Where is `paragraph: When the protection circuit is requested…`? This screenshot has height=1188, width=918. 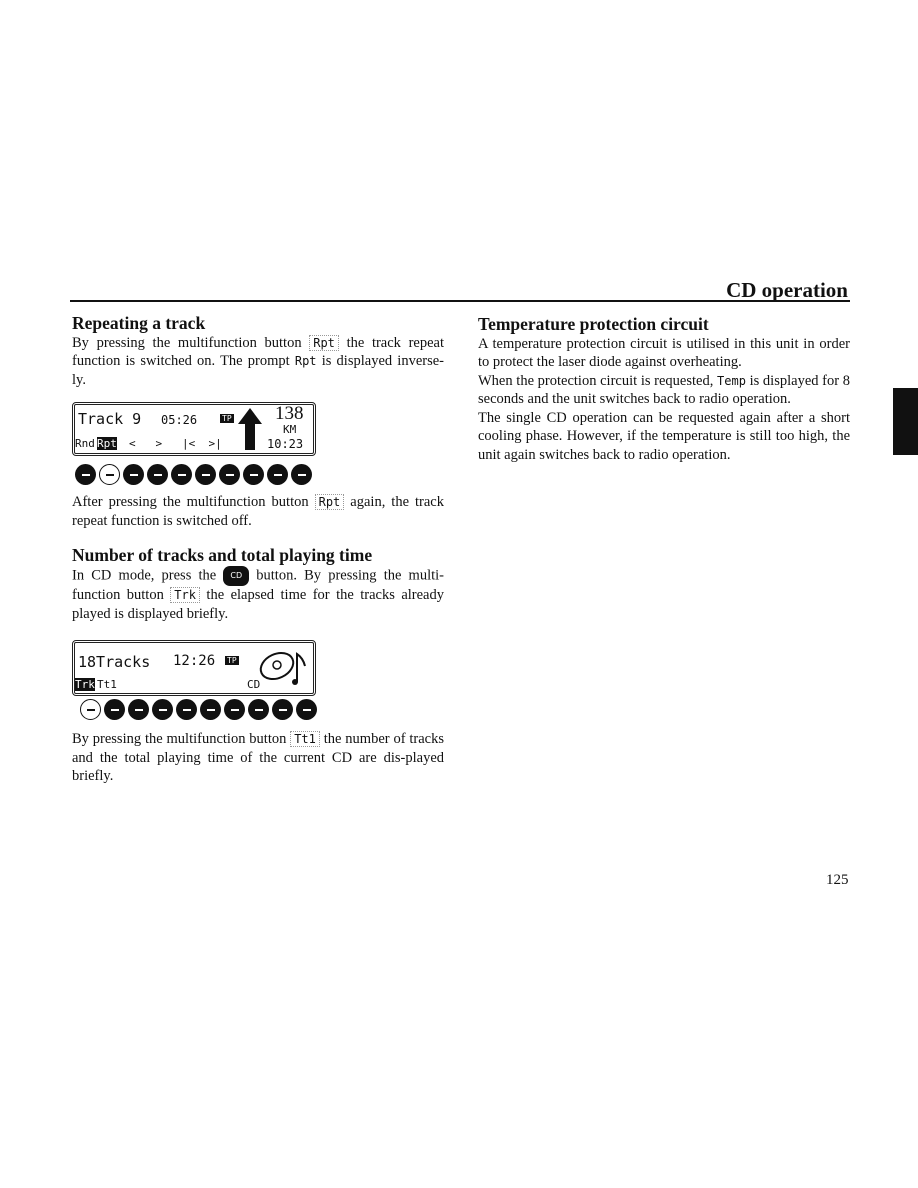 paragraph: When the protection circuit is requested… is located at coordinates (664, 390).